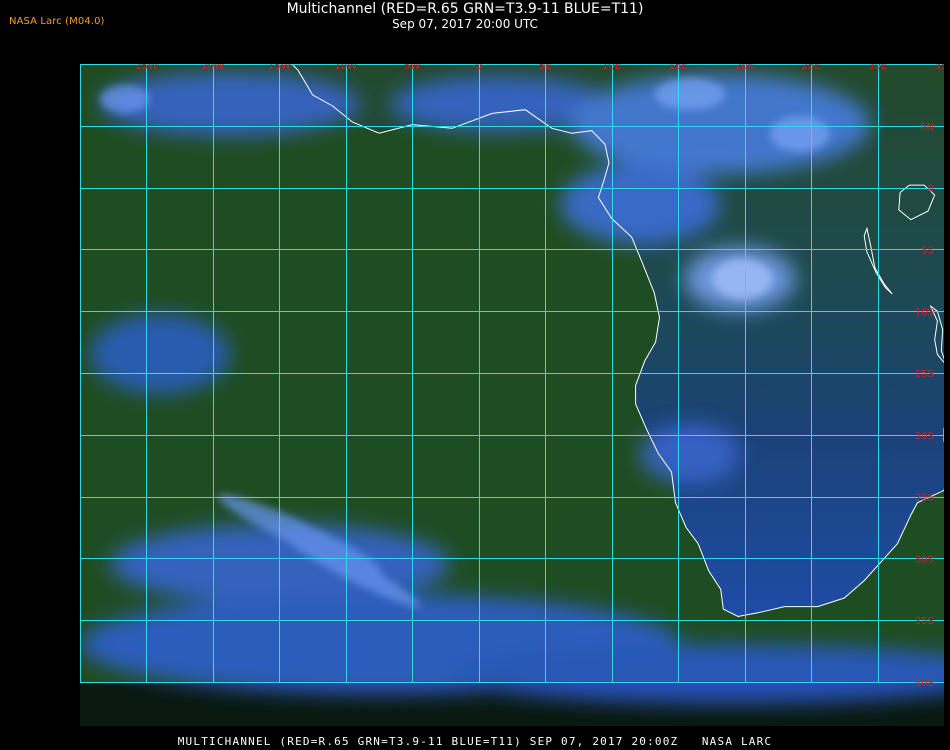  Describe the element at coordinates (57, 21) in the screenshot. I see `credit-label: NASA Larc (M04.0)` at that location.